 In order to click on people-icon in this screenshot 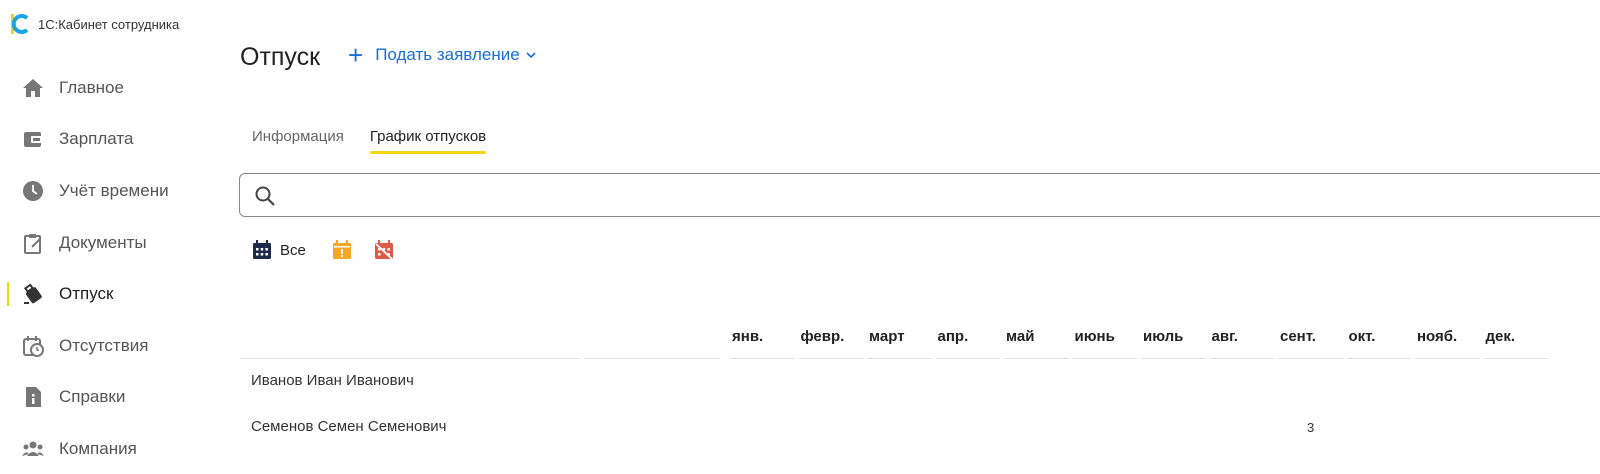, I will do `click(33, 449)`.